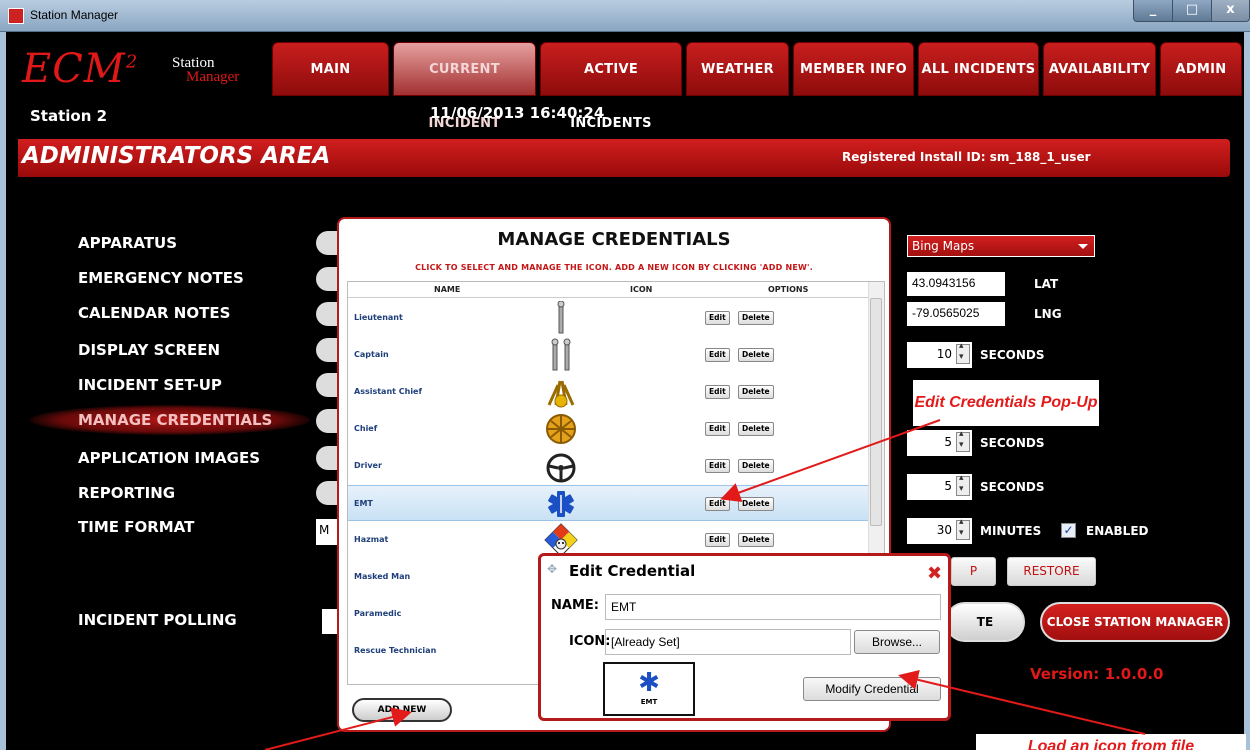 Image resolution: width=1250 pixels, height=750 pixels. I want to click on seconds-stepper: 10, so click(939, 354).